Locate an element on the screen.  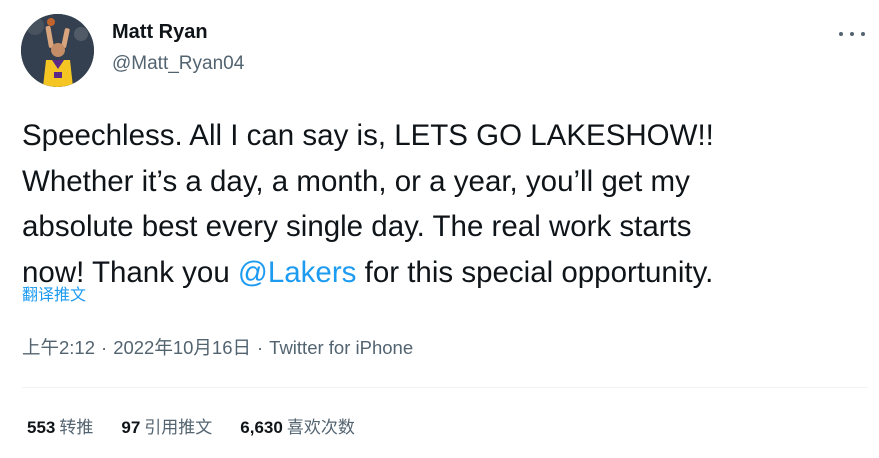
engagement-stats: 553 转推 97 引用推文 6,630 喜欢次数 is located at coordinates (191, 428).